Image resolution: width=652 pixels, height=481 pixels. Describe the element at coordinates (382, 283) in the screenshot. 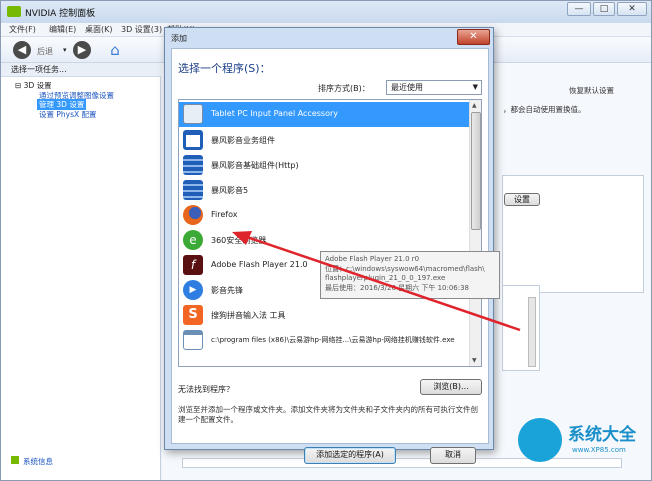

I see `arrow-line` at that location.